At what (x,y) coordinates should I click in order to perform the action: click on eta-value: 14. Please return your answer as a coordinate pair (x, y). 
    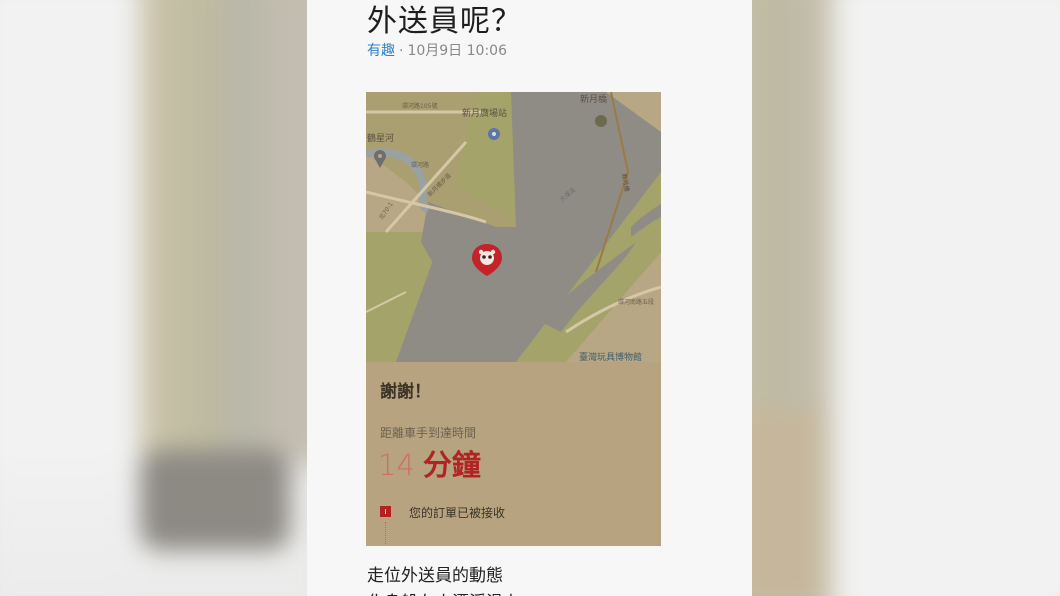
    Looking at the image, I should click on (396, 465).